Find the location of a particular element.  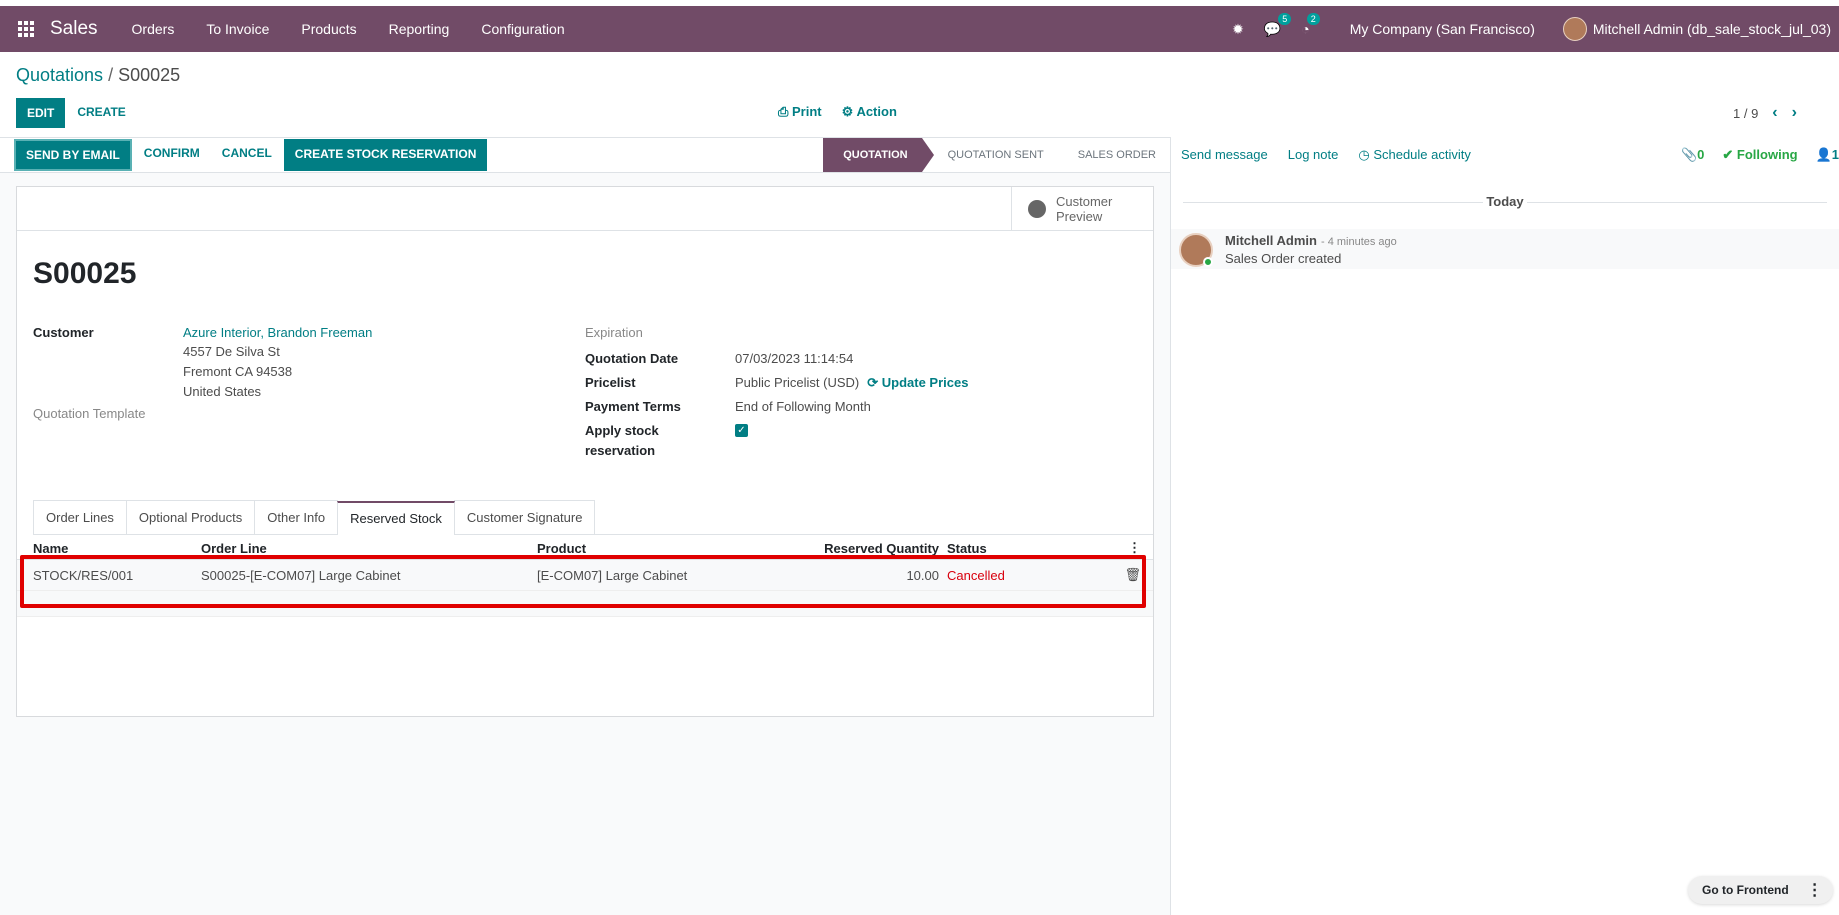

followers-button: 👤1 is located at coordinates (1827, 155).